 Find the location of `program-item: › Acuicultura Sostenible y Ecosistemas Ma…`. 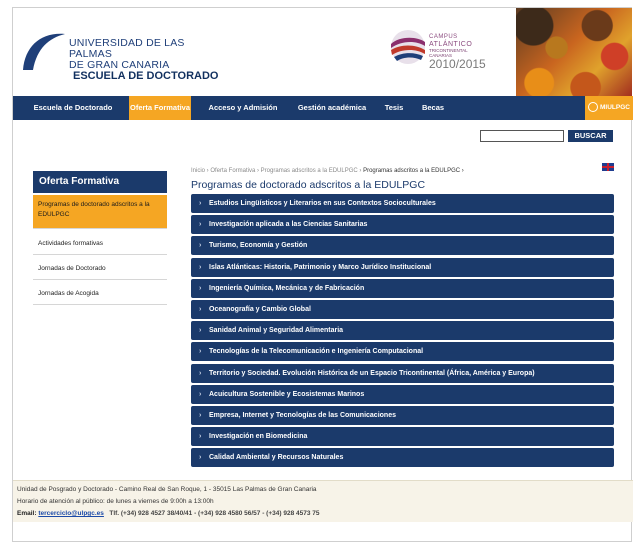

program-item: › Acuicultura Sostenible y Ecosistemas Ma… is located at coordinates (402, 394).